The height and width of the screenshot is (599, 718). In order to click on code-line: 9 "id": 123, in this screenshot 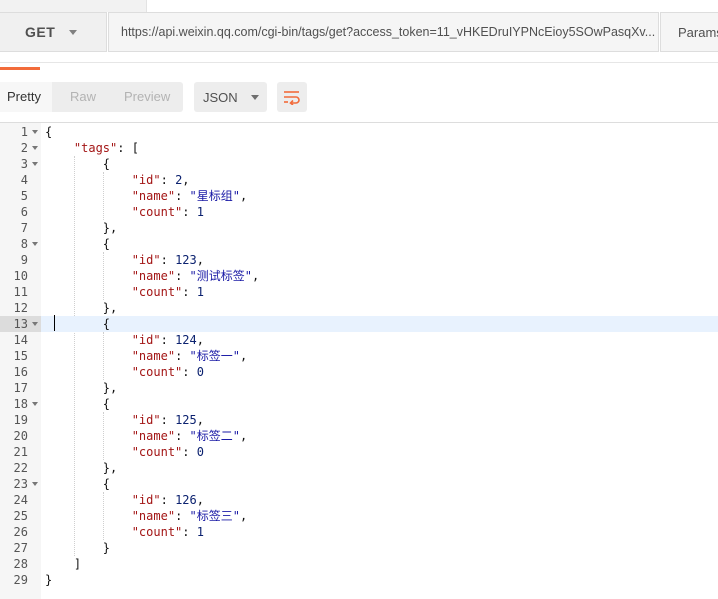, I will do `click(359, 260)`.